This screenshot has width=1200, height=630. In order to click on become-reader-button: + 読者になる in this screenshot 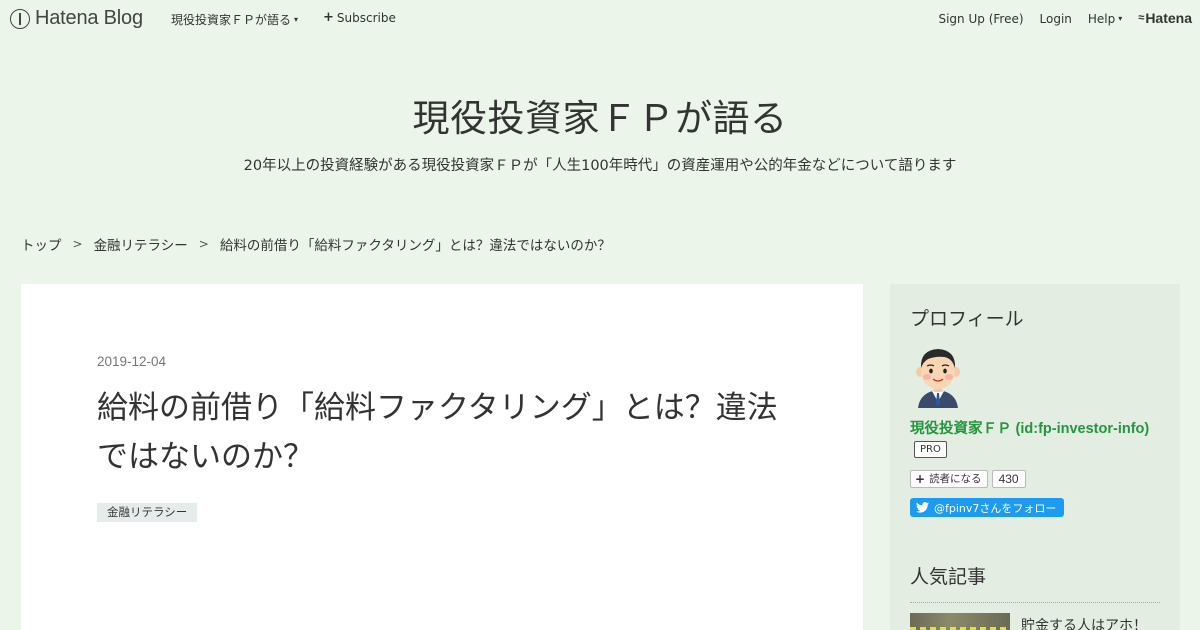, I will do `click(949, 479)`.